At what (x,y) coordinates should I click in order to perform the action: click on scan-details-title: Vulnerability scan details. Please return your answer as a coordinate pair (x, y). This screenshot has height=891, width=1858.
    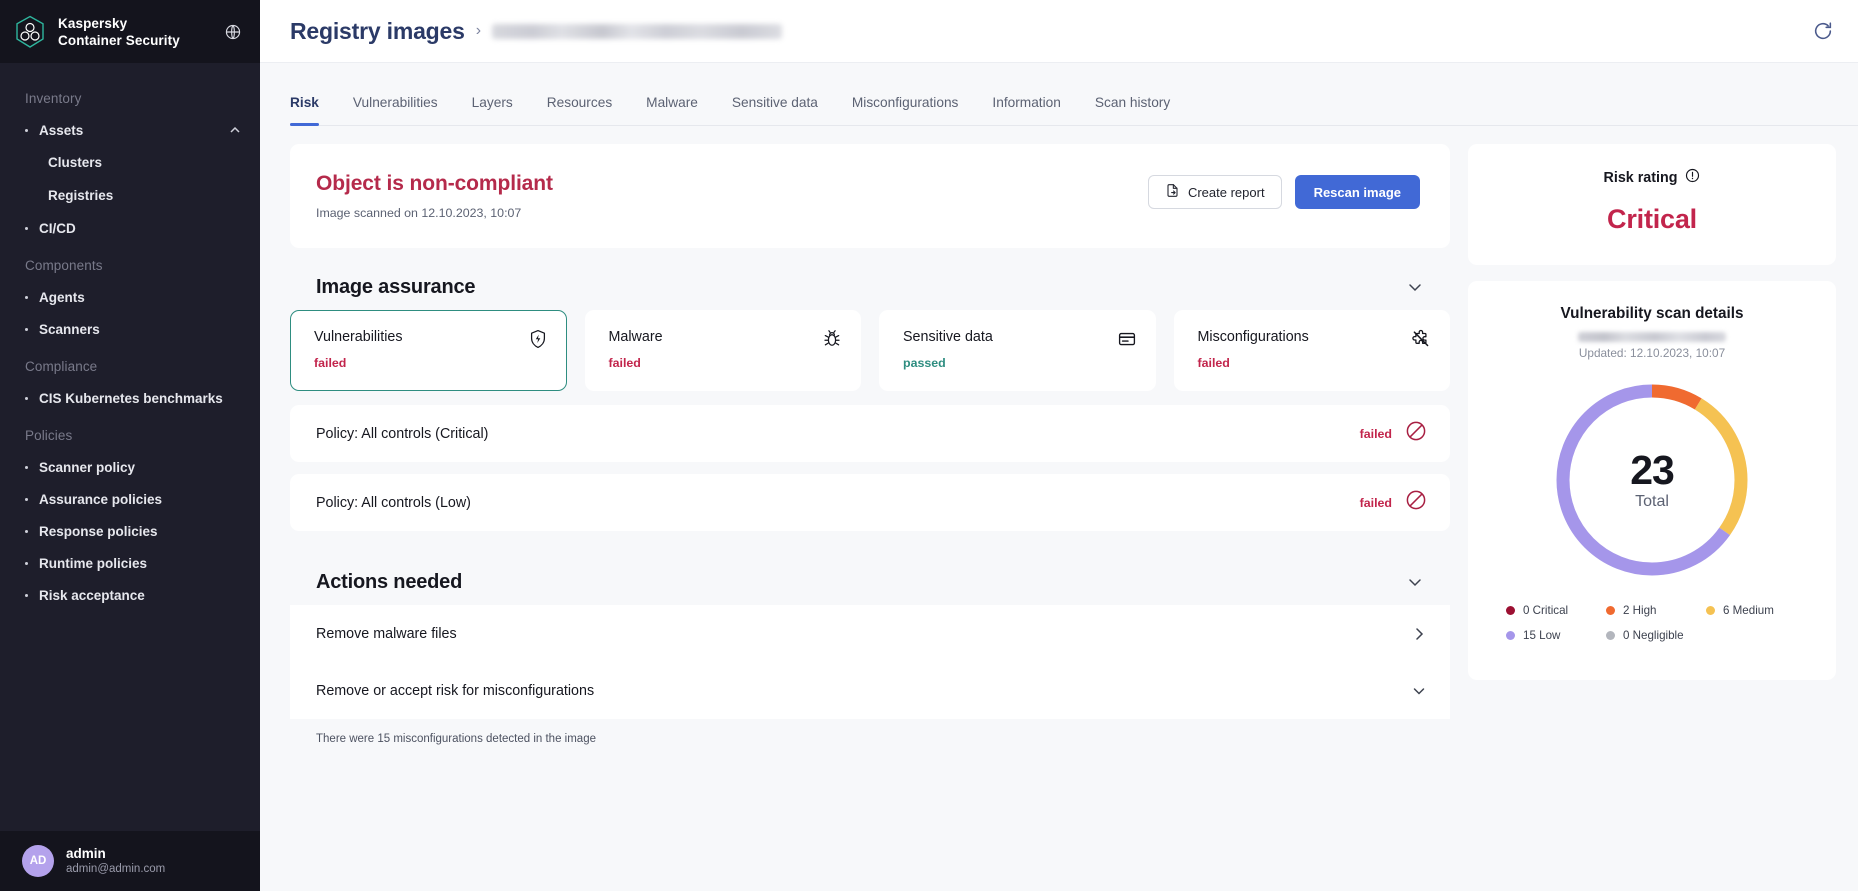
    Looking at the image, I should click on (1652, 313).